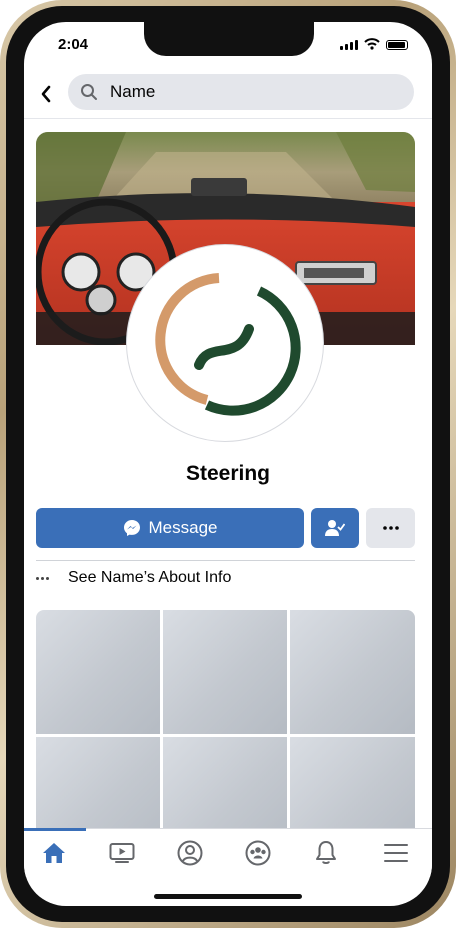 The image size is (456, 928). I want to click on about-info-label: See Name’s About Info, so click(150, 577).